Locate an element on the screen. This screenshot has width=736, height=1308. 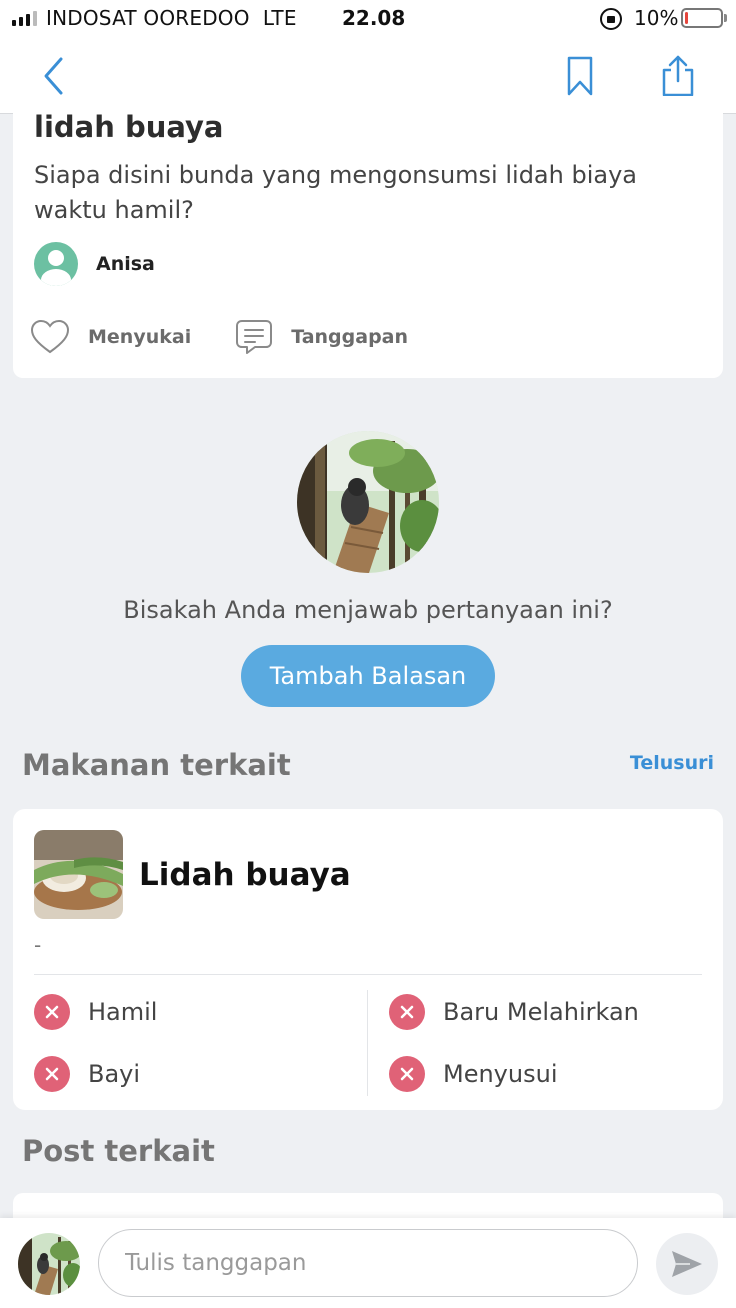
comment-icon is located at coordinates (254, 337).